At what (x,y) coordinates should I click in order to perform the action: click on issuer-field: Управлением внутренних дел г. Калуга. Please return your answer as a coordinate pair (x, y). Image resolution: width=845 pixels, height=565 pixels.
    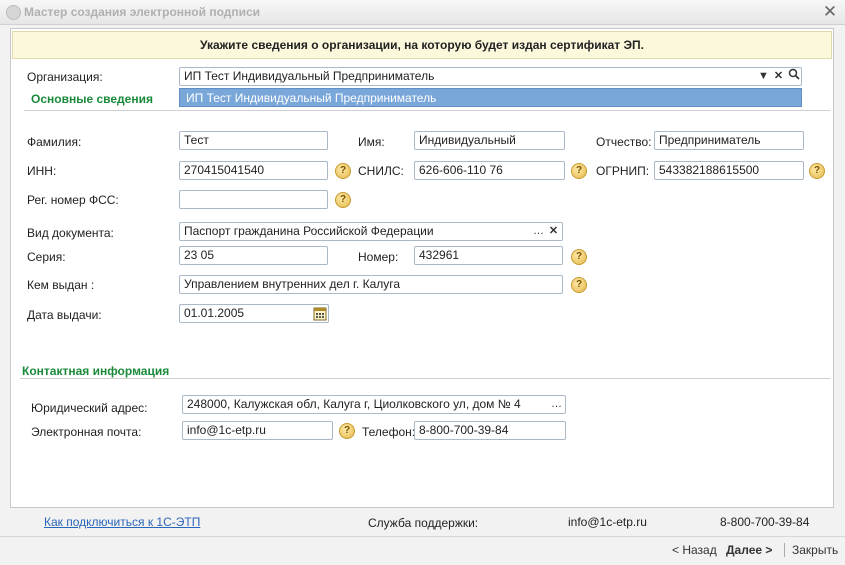
    Looking at the image, I should click on (371, 284).